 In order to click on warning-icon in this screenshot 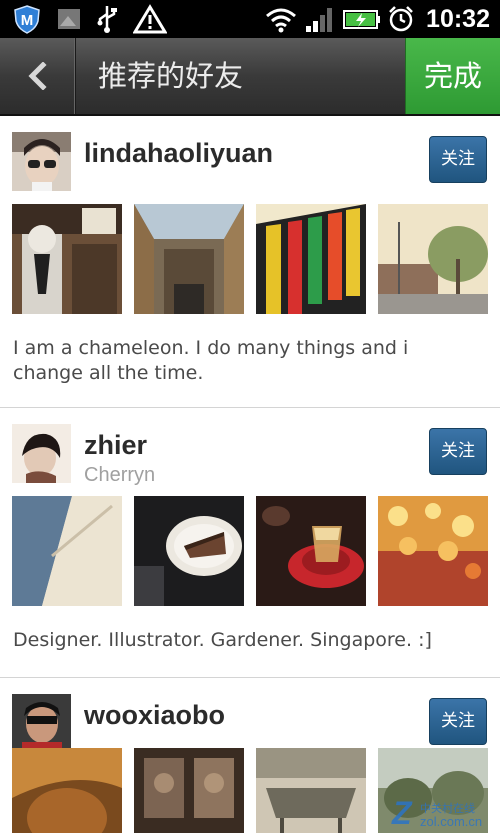, I will do `click(150, 19)`.